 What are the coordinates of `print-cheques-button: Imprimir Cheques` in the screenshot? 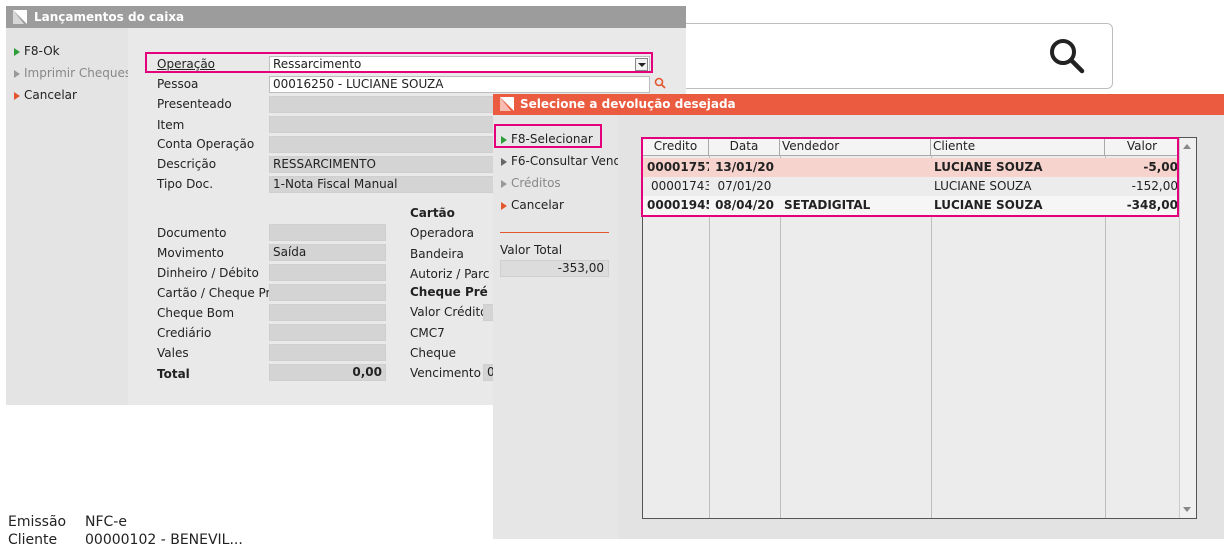 It's located at (72, 73).